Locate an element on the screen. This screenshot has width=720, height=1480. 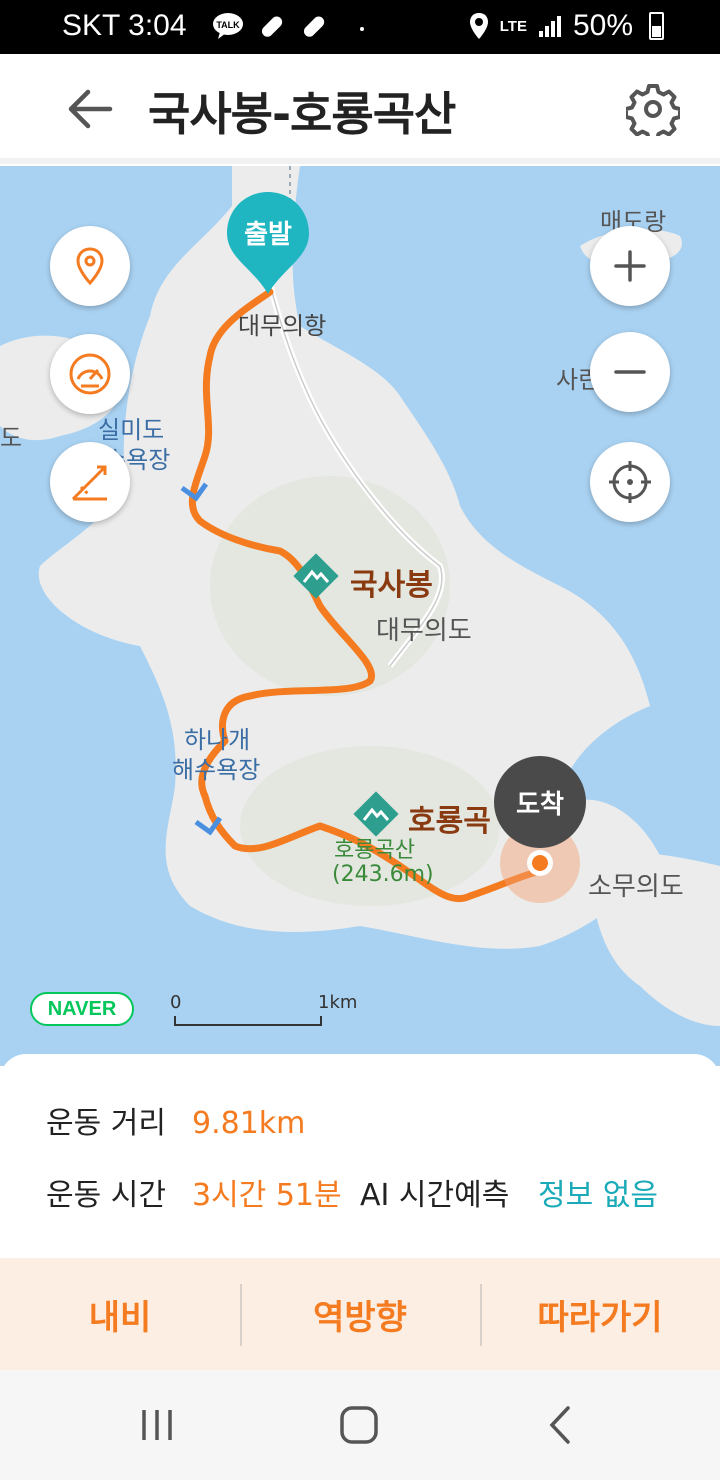
app-header: 국사봉-호룡곡산 is located at coordinates (360, 109).